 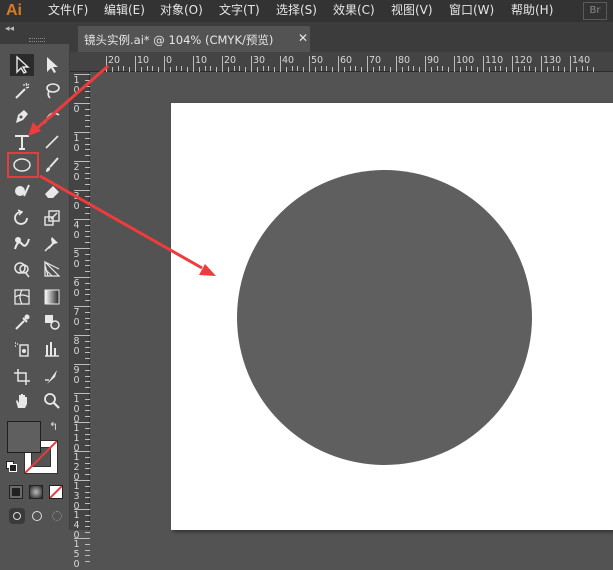 I want to click on mesh-tool, so click(x=22, y=297).